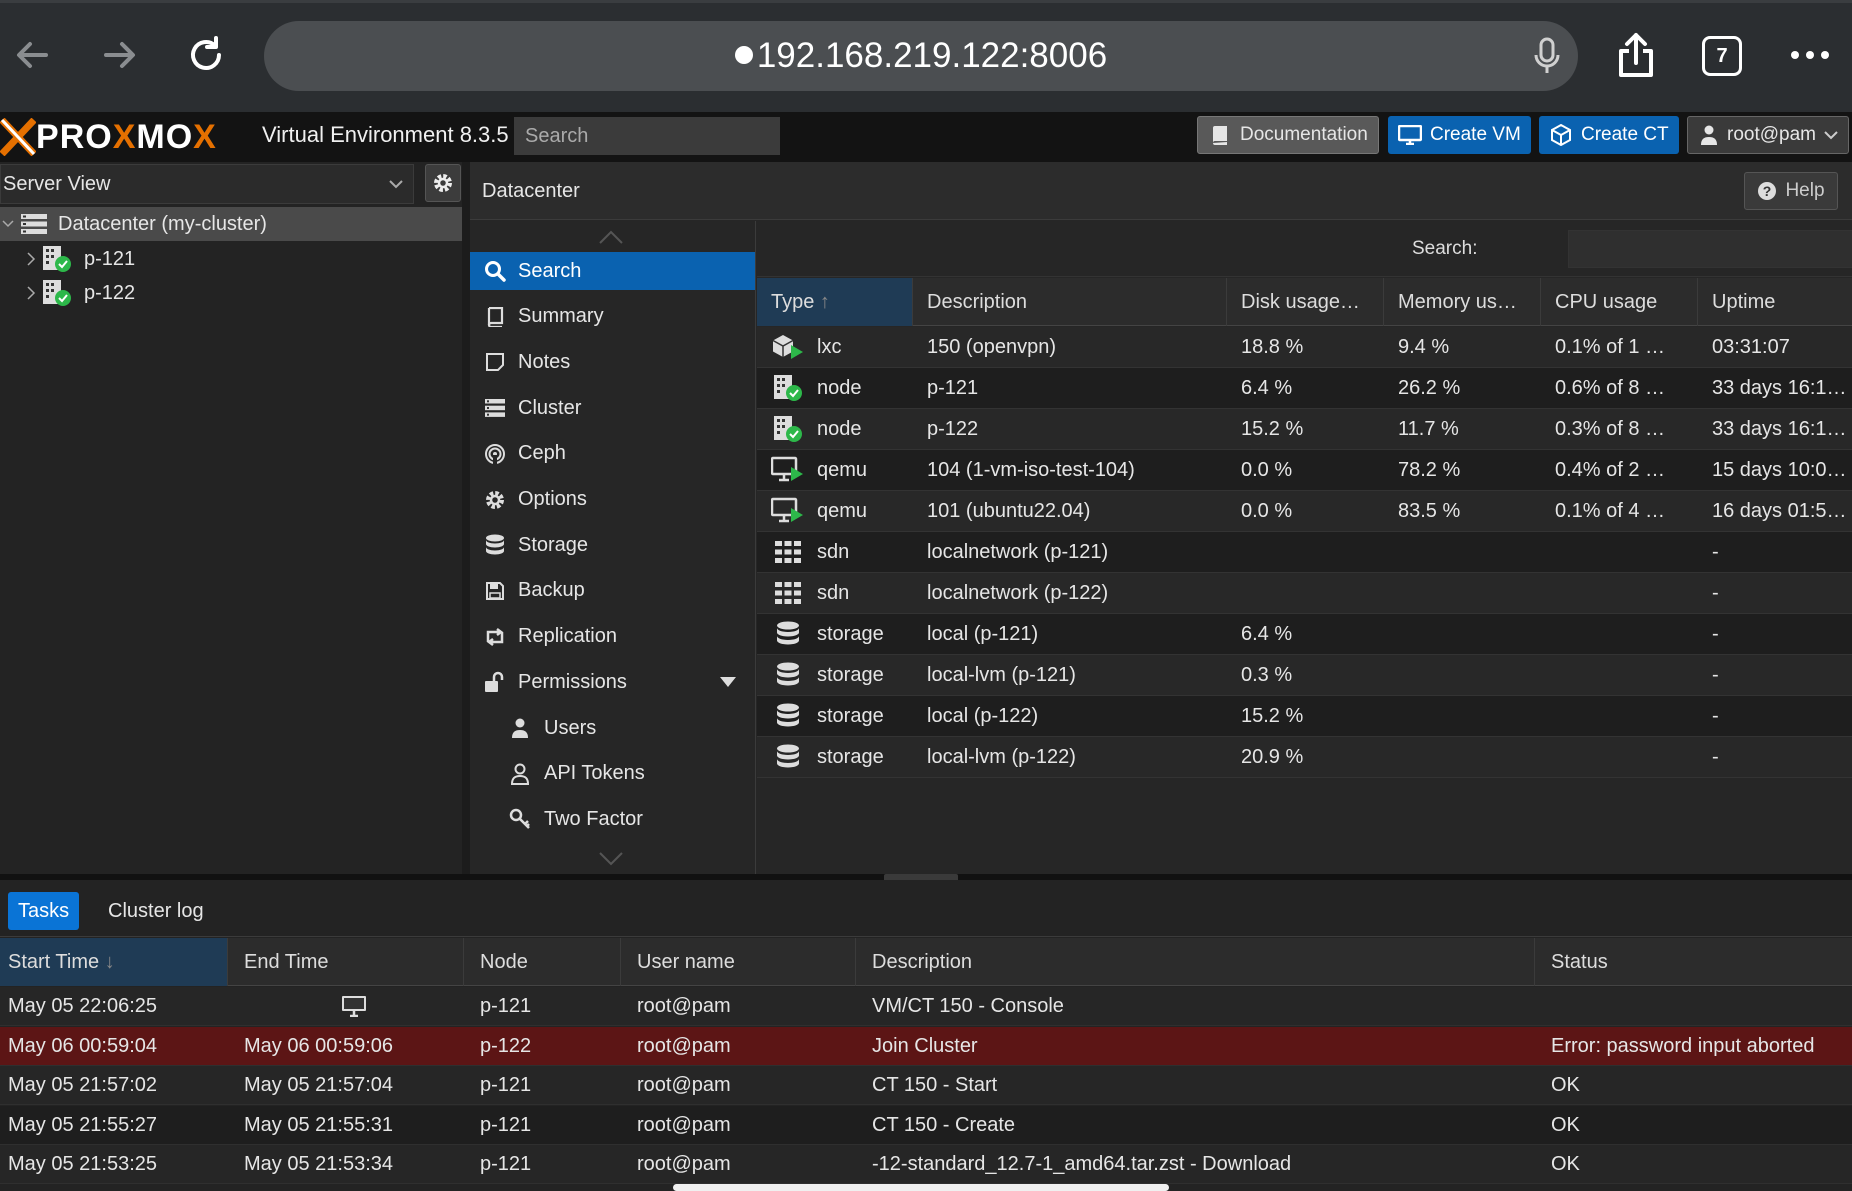 This screenshot has width=1852, height=1191. I want to click on column-header-start-time: Start Time ↓, so click(114, 962).